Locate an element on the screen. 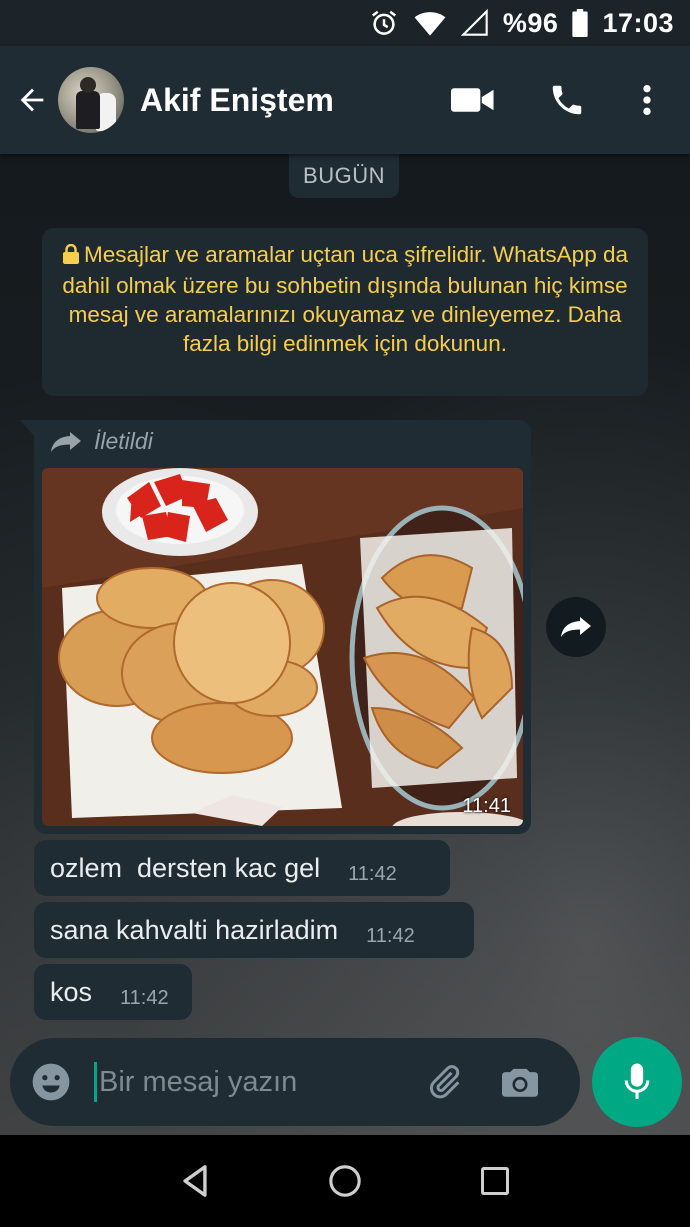 The image size is (690, 1227). message-composer is located at coordinates (295, 1082).